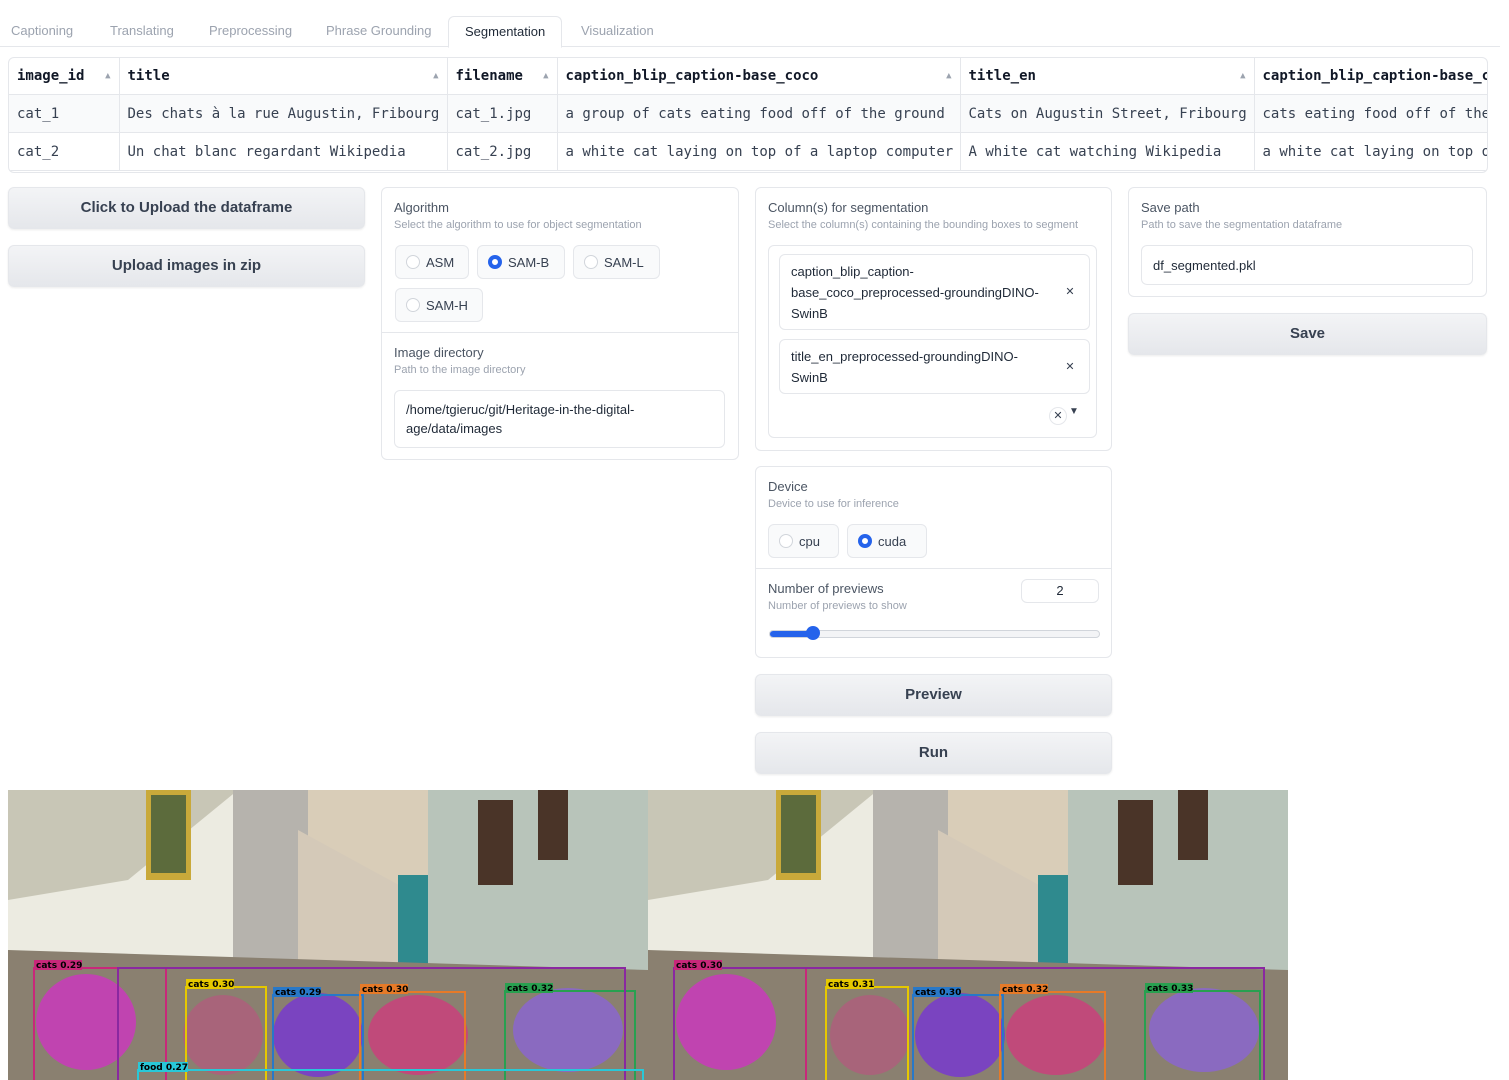  What do you see at coordinates (64, 76) in the screenshot?
I see `column-header: image_id ▲` at bounding box center [64, 76].